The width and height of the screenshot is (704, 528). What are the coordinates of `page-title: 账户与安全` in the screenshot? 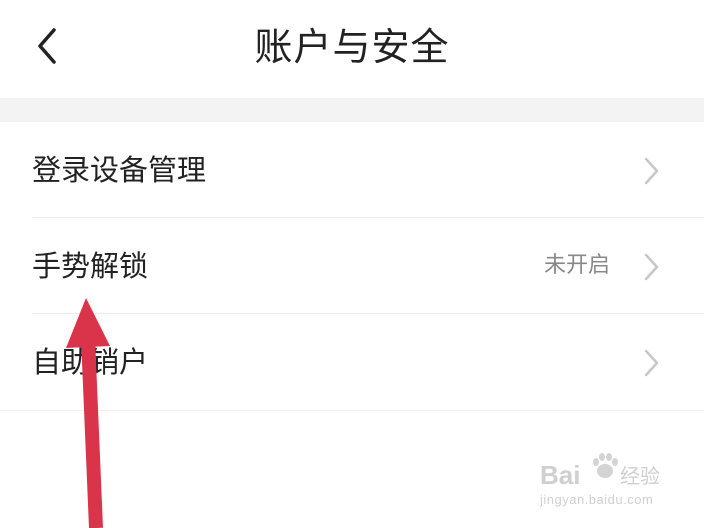 It's located at (352, 47).